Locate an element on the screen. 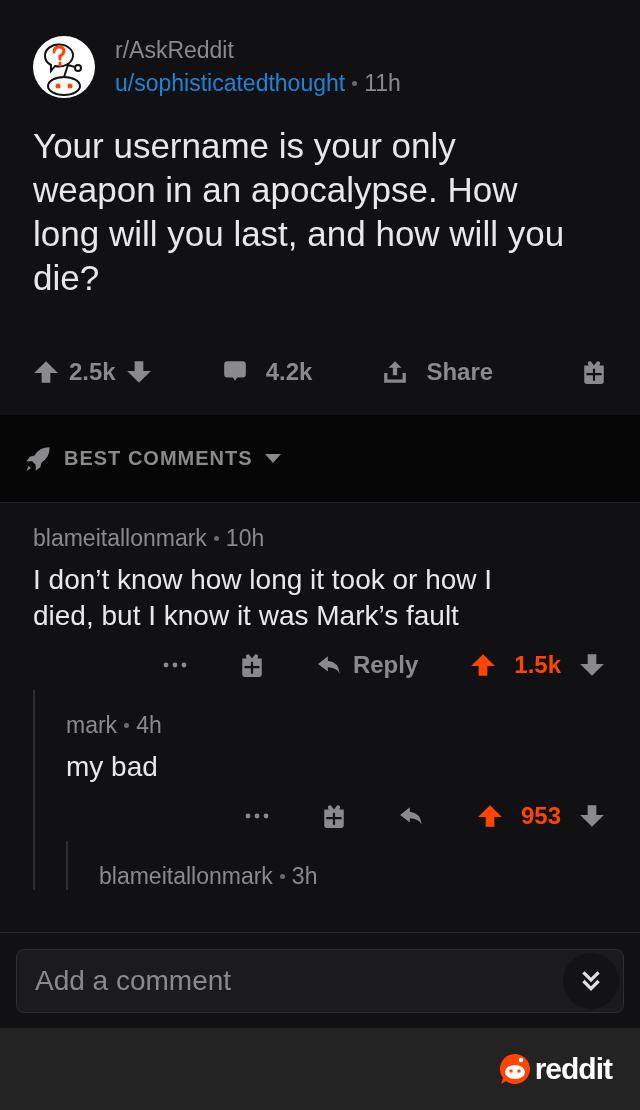 The width and height of the screenshot is (640, 1110). vote-score: 953 is located at coordinates (540, 816).